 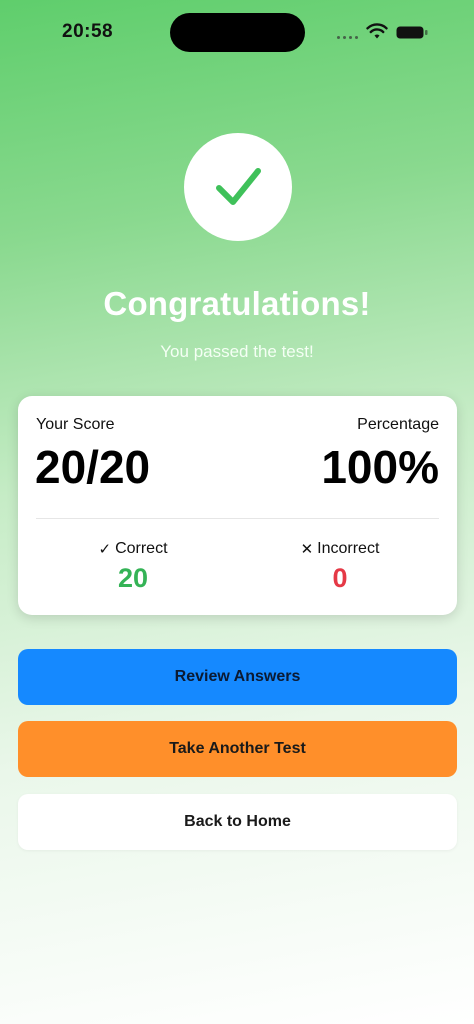 I want to click on percentage-label: Percentage, so click(x=398, y=424).